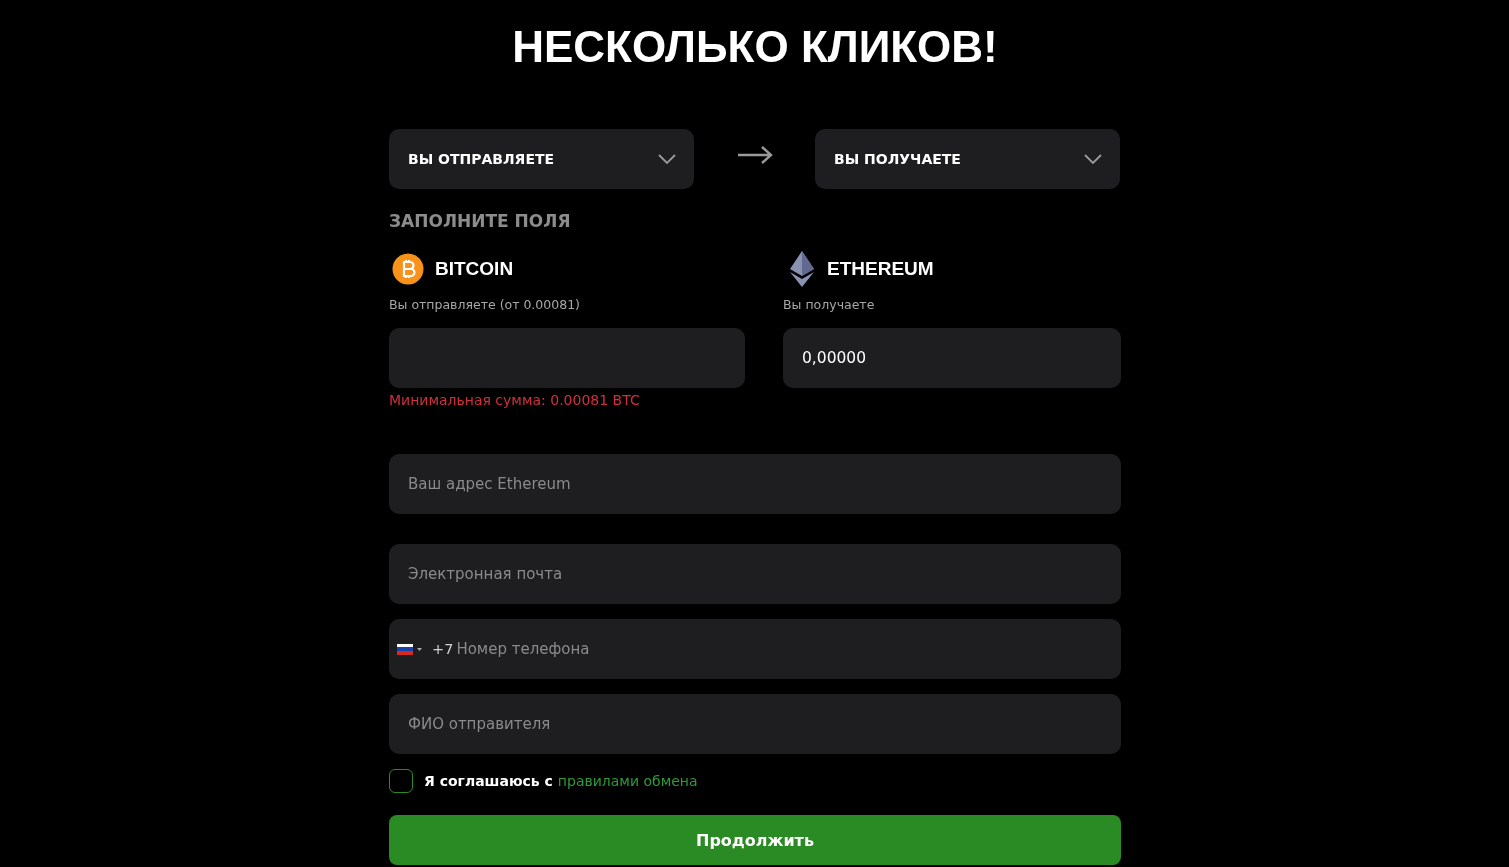 The width and height of the screenshot is (1509, 867). What do you see at coordinates (419, 649) in the screenshot?
I see `caret-icon` at bounding box center [419, 649].